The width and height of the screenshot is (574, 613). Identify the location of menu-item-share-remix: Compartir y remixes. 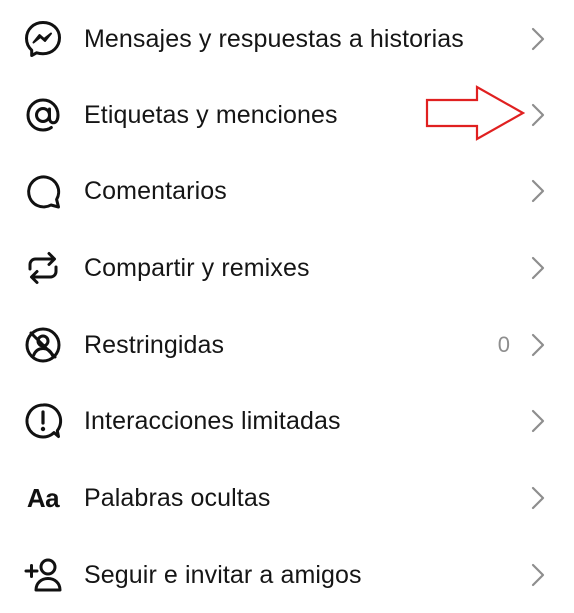
(287, 268).